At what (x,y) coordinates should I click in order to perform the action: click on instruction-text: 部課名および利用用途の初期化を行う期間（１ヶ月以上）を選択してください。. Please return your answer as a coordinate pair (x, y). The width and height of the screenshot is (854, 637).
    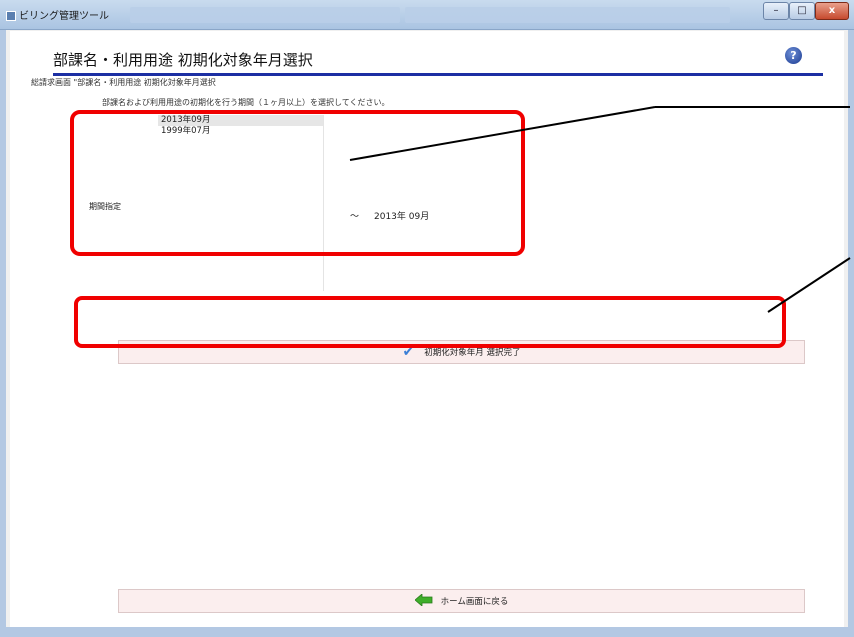
    Looking at the image, I should click on (246, 102).